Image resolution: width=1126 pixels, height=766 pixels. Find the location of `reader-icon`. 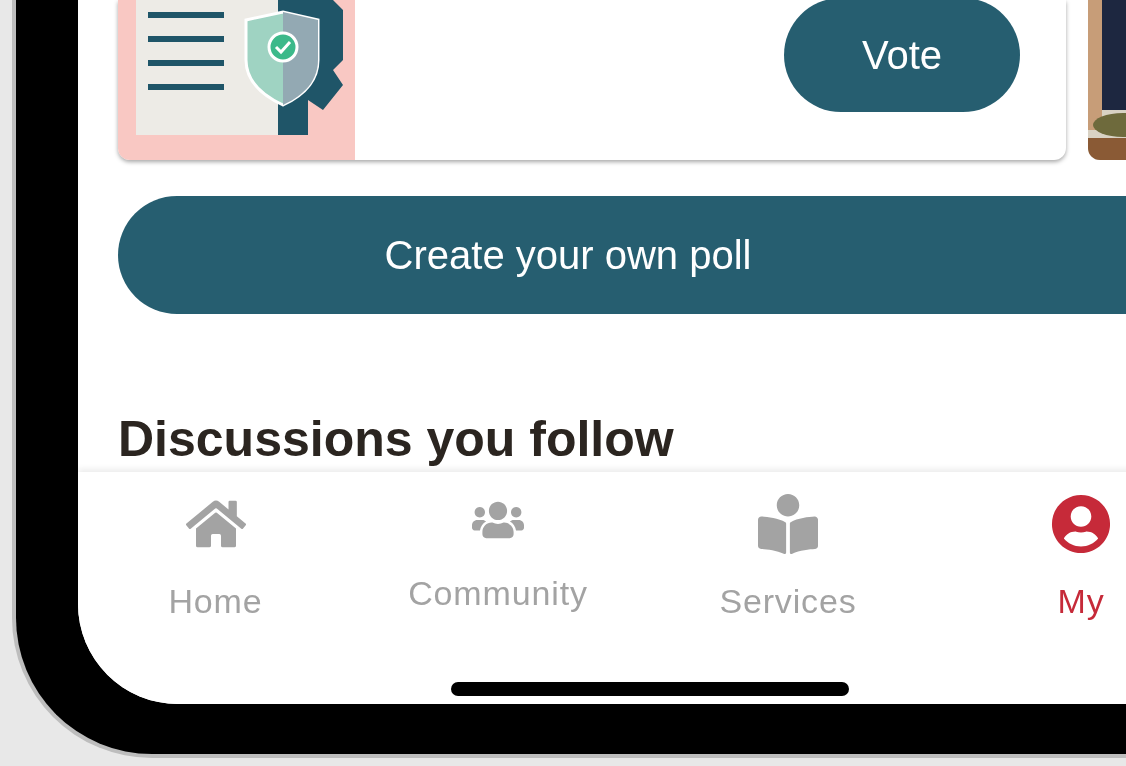

reader-icon is located at coordinates (788, 524).